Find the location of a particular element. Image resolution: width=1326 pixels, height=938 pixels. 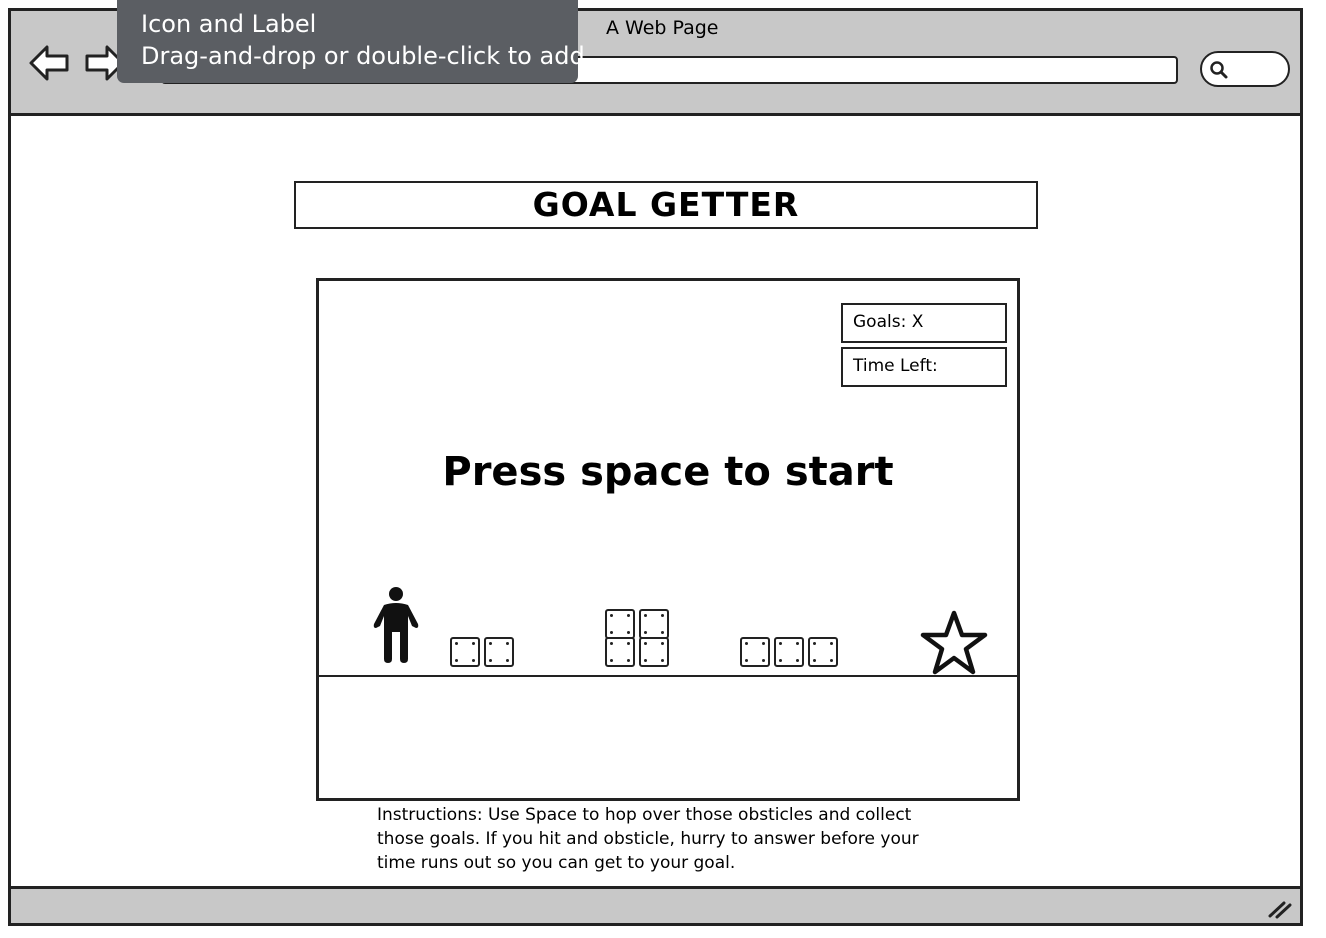

obstacle-triple is located at coordinates (791, 654).